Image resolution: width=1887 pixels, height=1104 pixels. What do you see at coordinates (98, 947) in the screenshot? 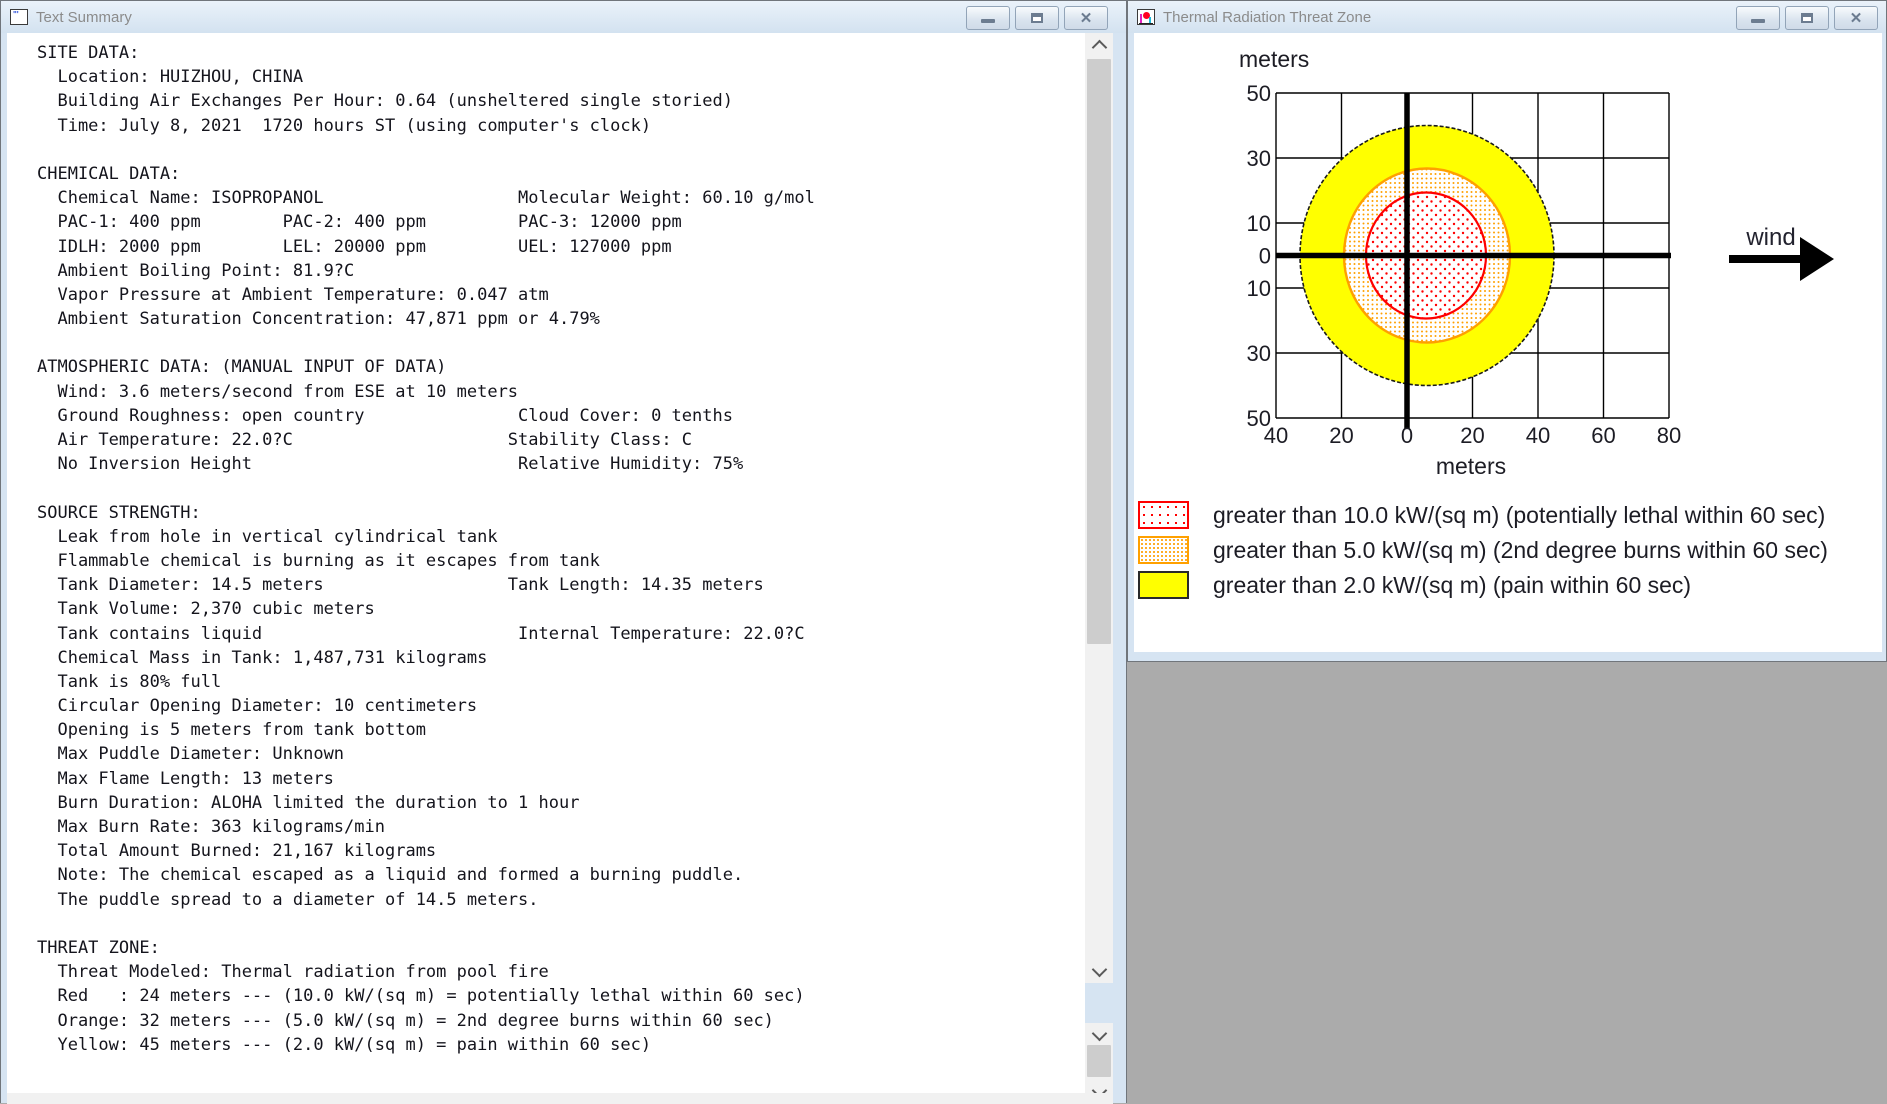
I see `summary-line: THREAT ZONE:` at bounding box center [98, 947].